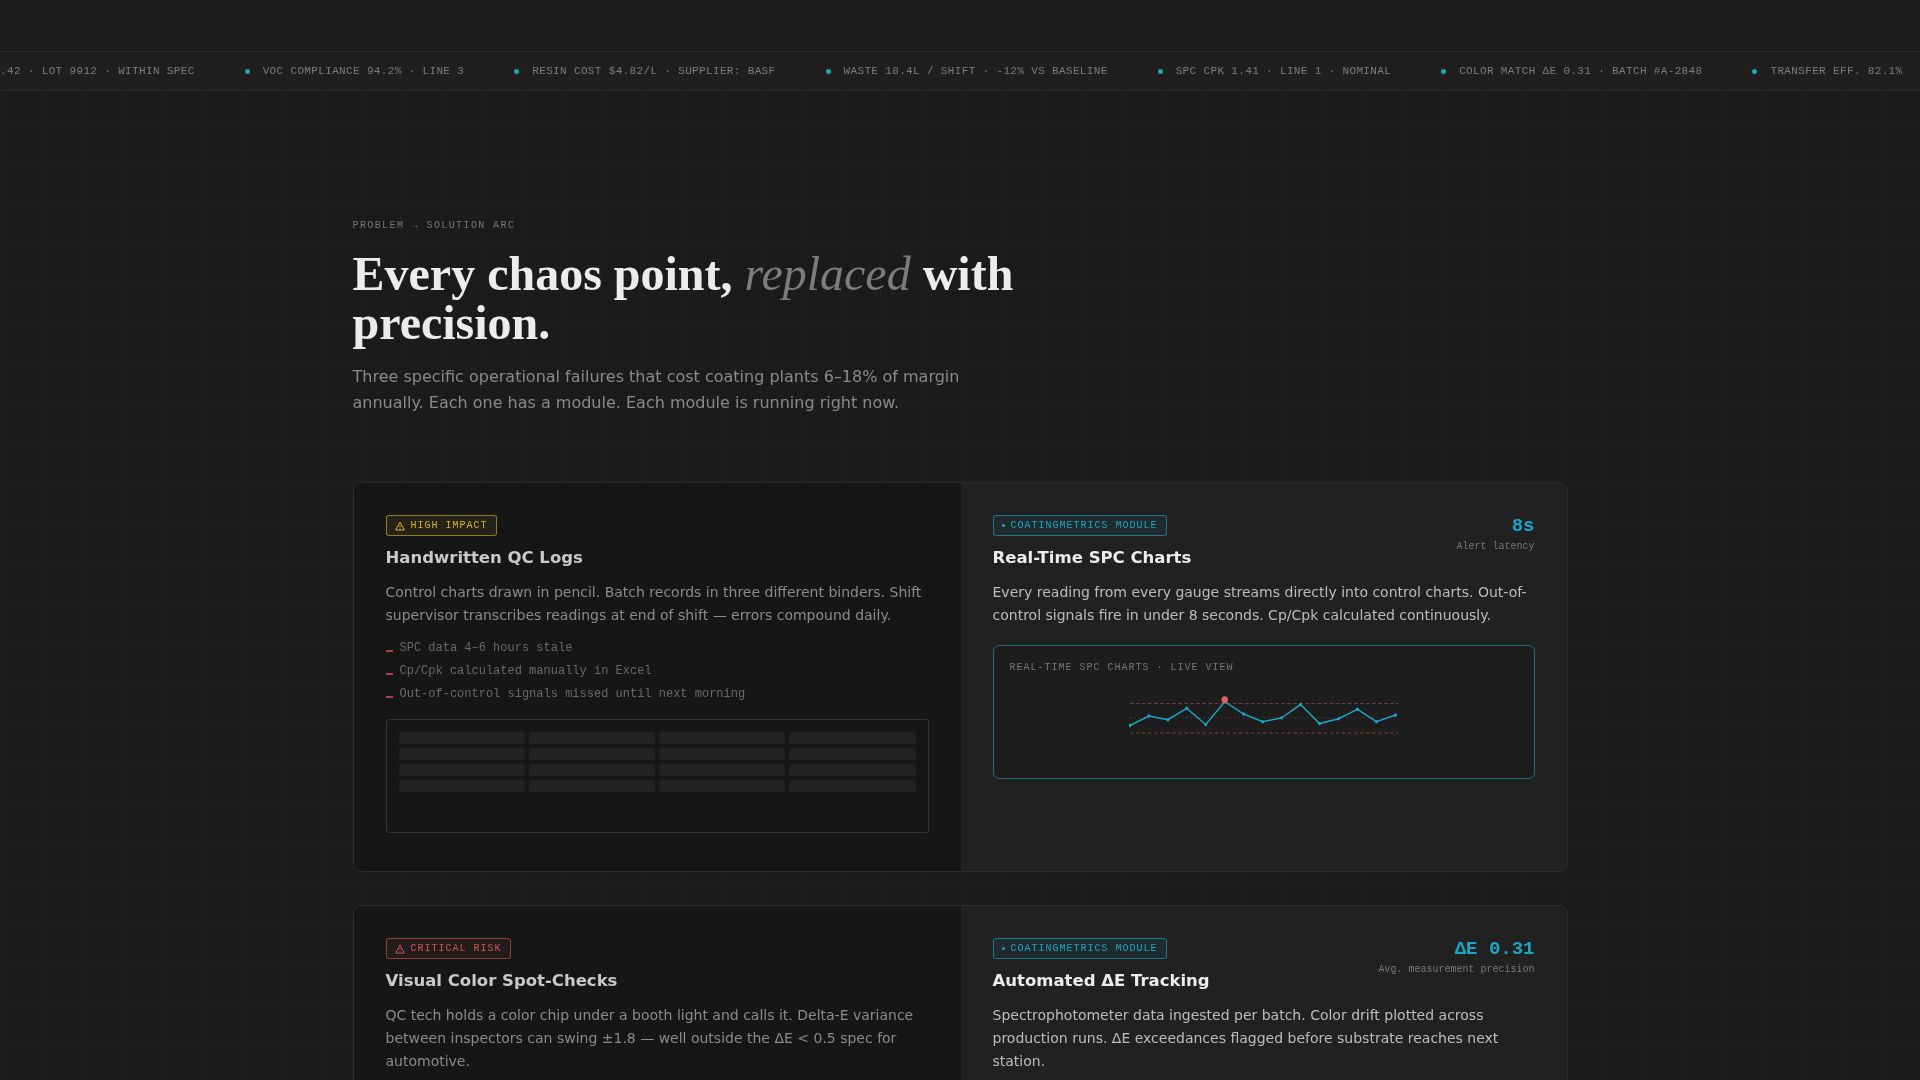 This screenshot has width=1920, height=1080. Describe the element at coordinates (572, 694) in the screenshot. I see `bullet-text: Out-of-control signals missed until next morning` at that location.